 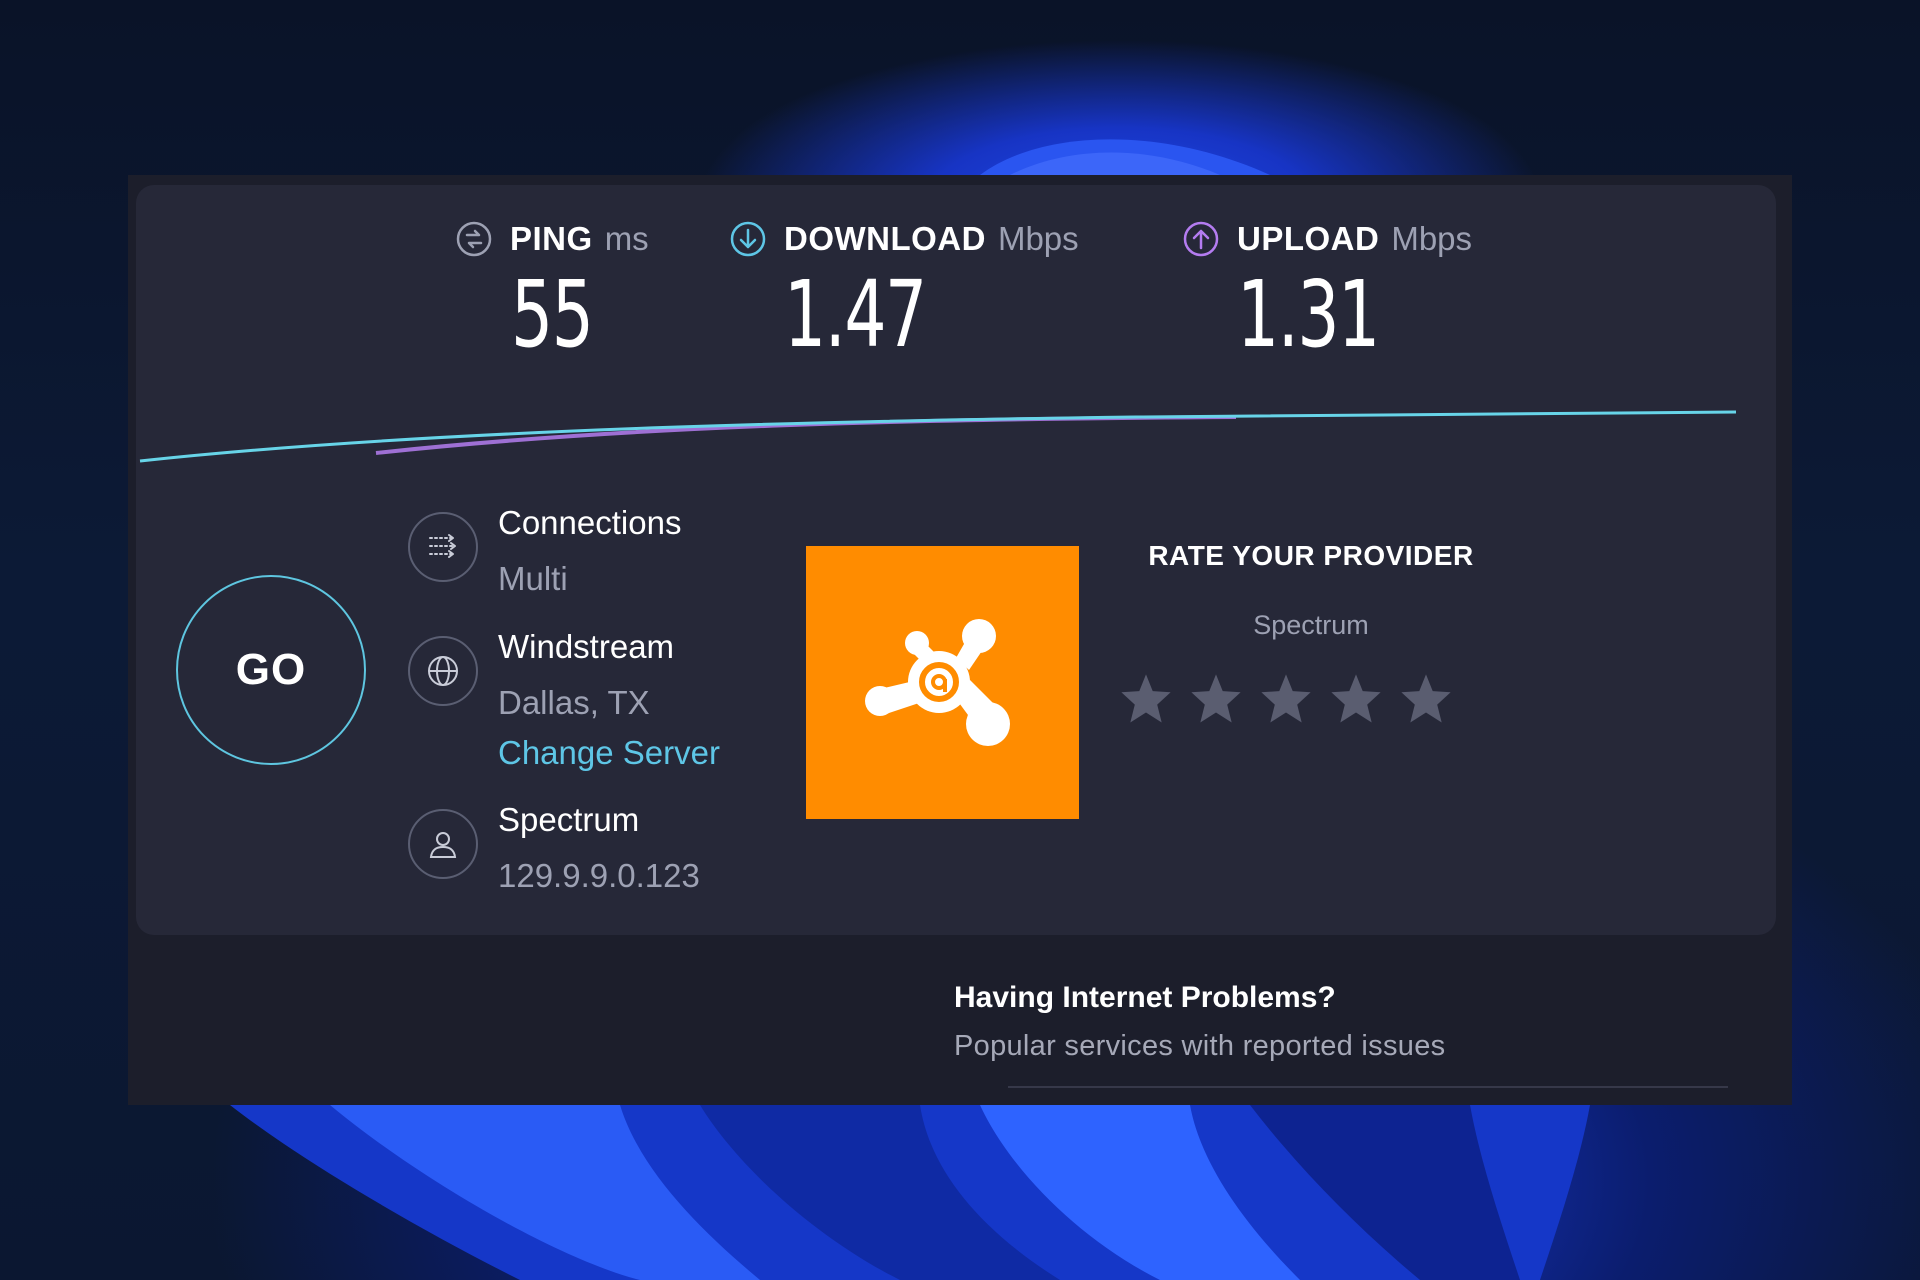 What do you see at coordinates (885, 238) in the screenshot?
I see `download-label: DOWNLOAD` at bounding box center [885, 238].